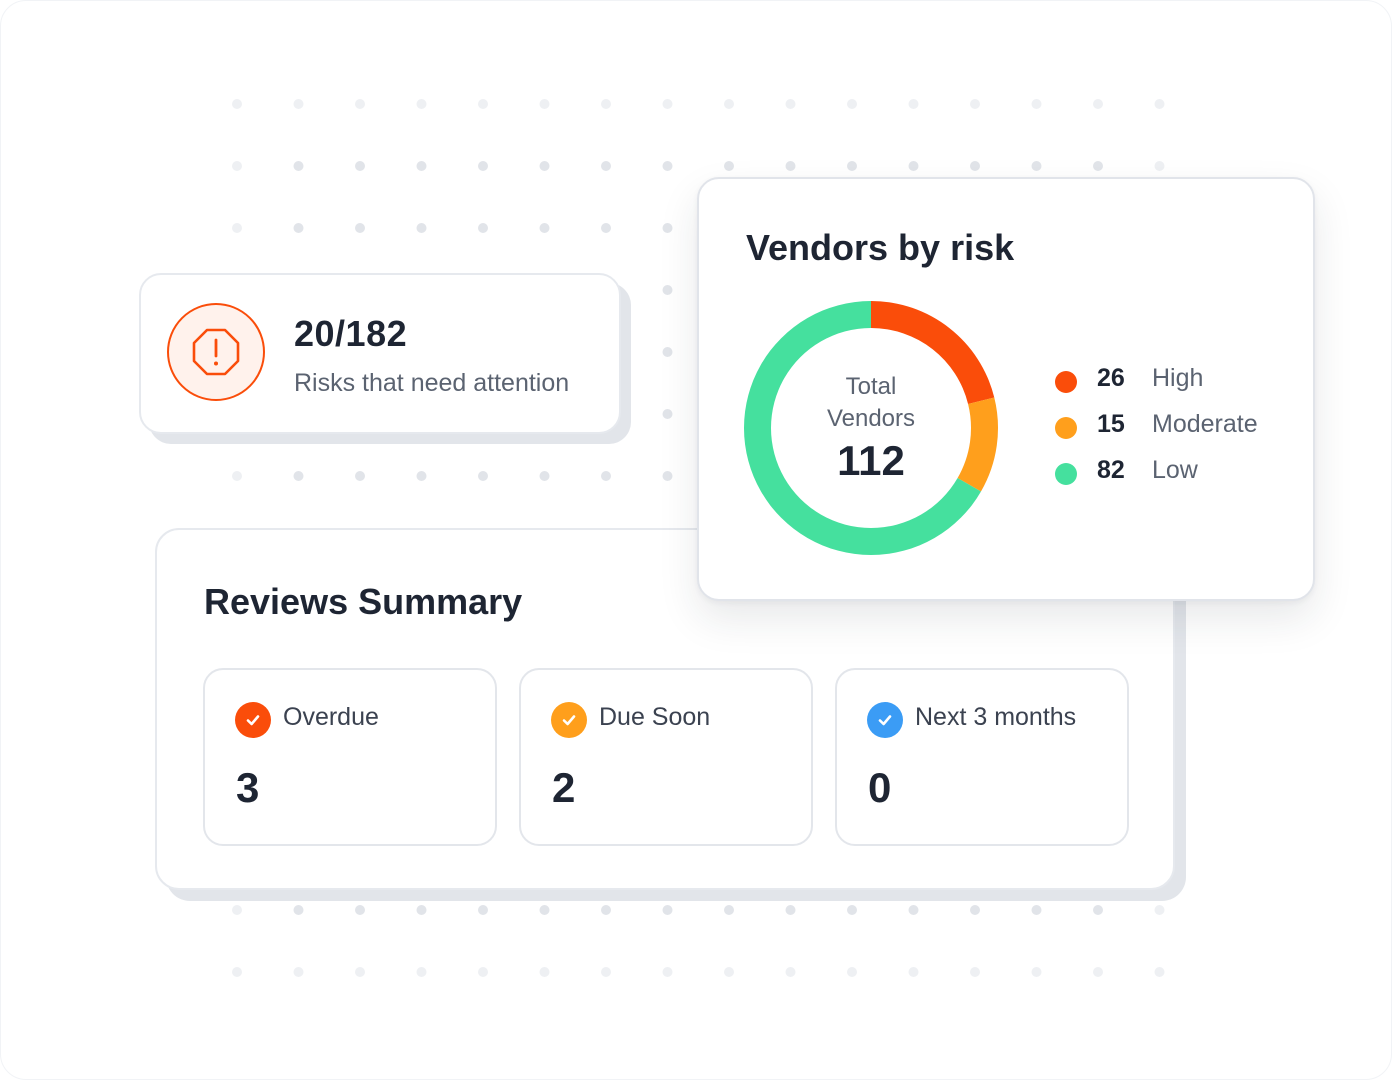 The height and width of the screenshot is (1080, 1392). I want to click on donut-center: Total Vendors 112, so click(871, 428).